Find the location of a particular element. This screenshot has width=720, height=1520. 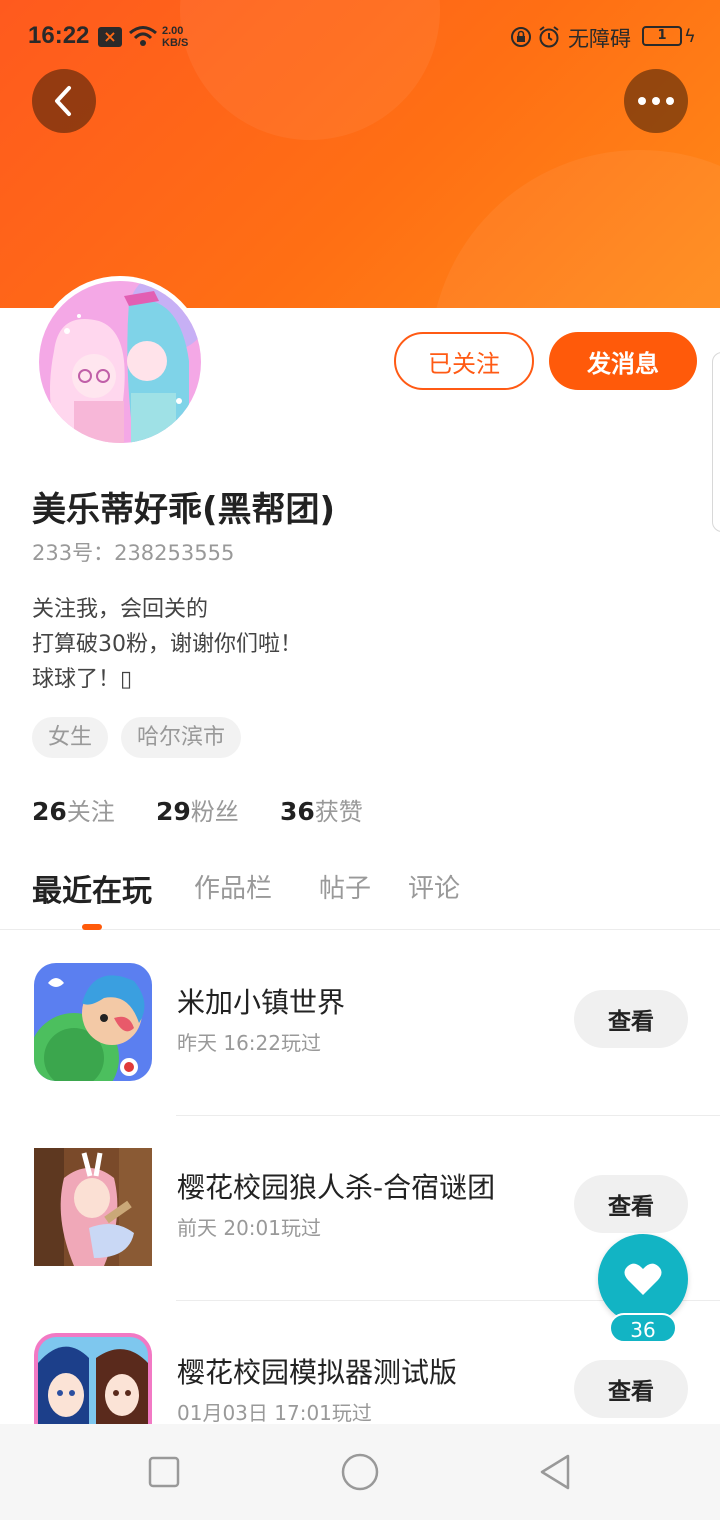

avatar-image is located at coordinates (120, 362).